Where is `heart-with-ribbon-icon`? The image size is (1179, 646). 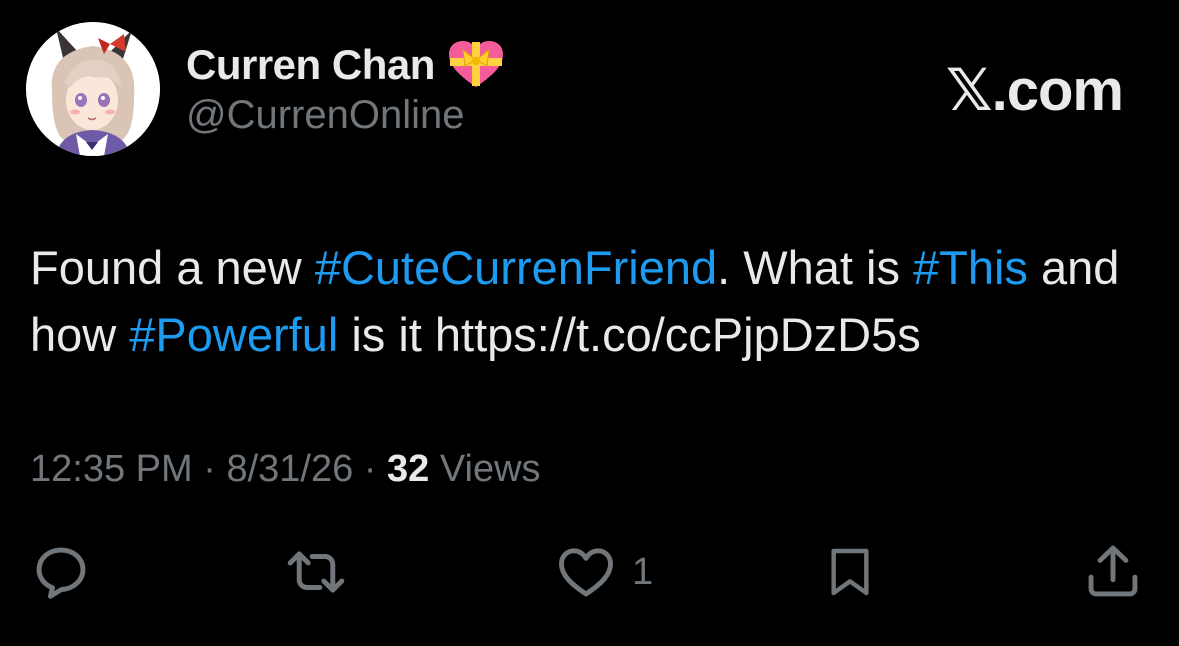
heart-with-ribbon-icon is located at coordinates (476, 65).